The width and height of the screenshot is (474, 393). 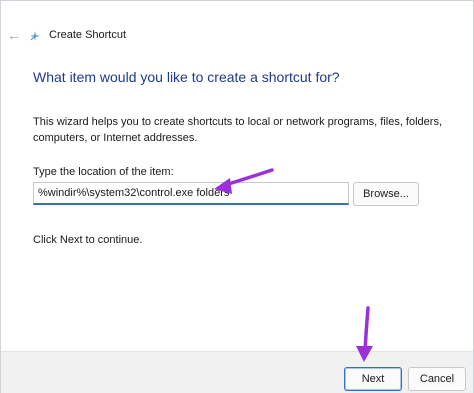 I want to click on cancel-button: Cancel, so click(x=437, y=379).